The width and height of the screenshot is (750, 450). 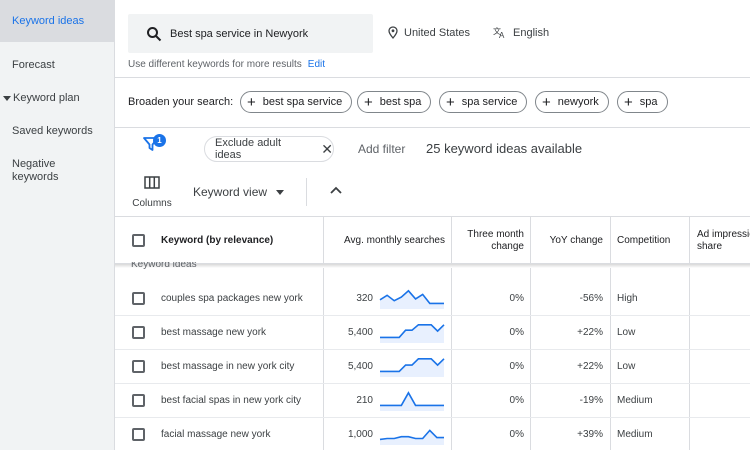 I want to click on language-label: English, so click(x=531, y=32).